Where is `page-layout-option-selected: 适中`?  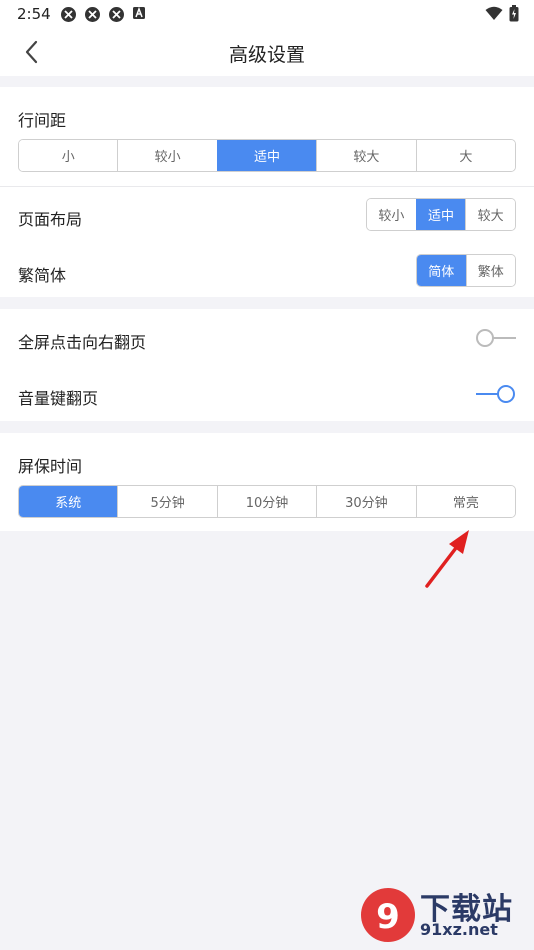
page-layout-option-selected: 适中 is located at coordinates (440, 214).